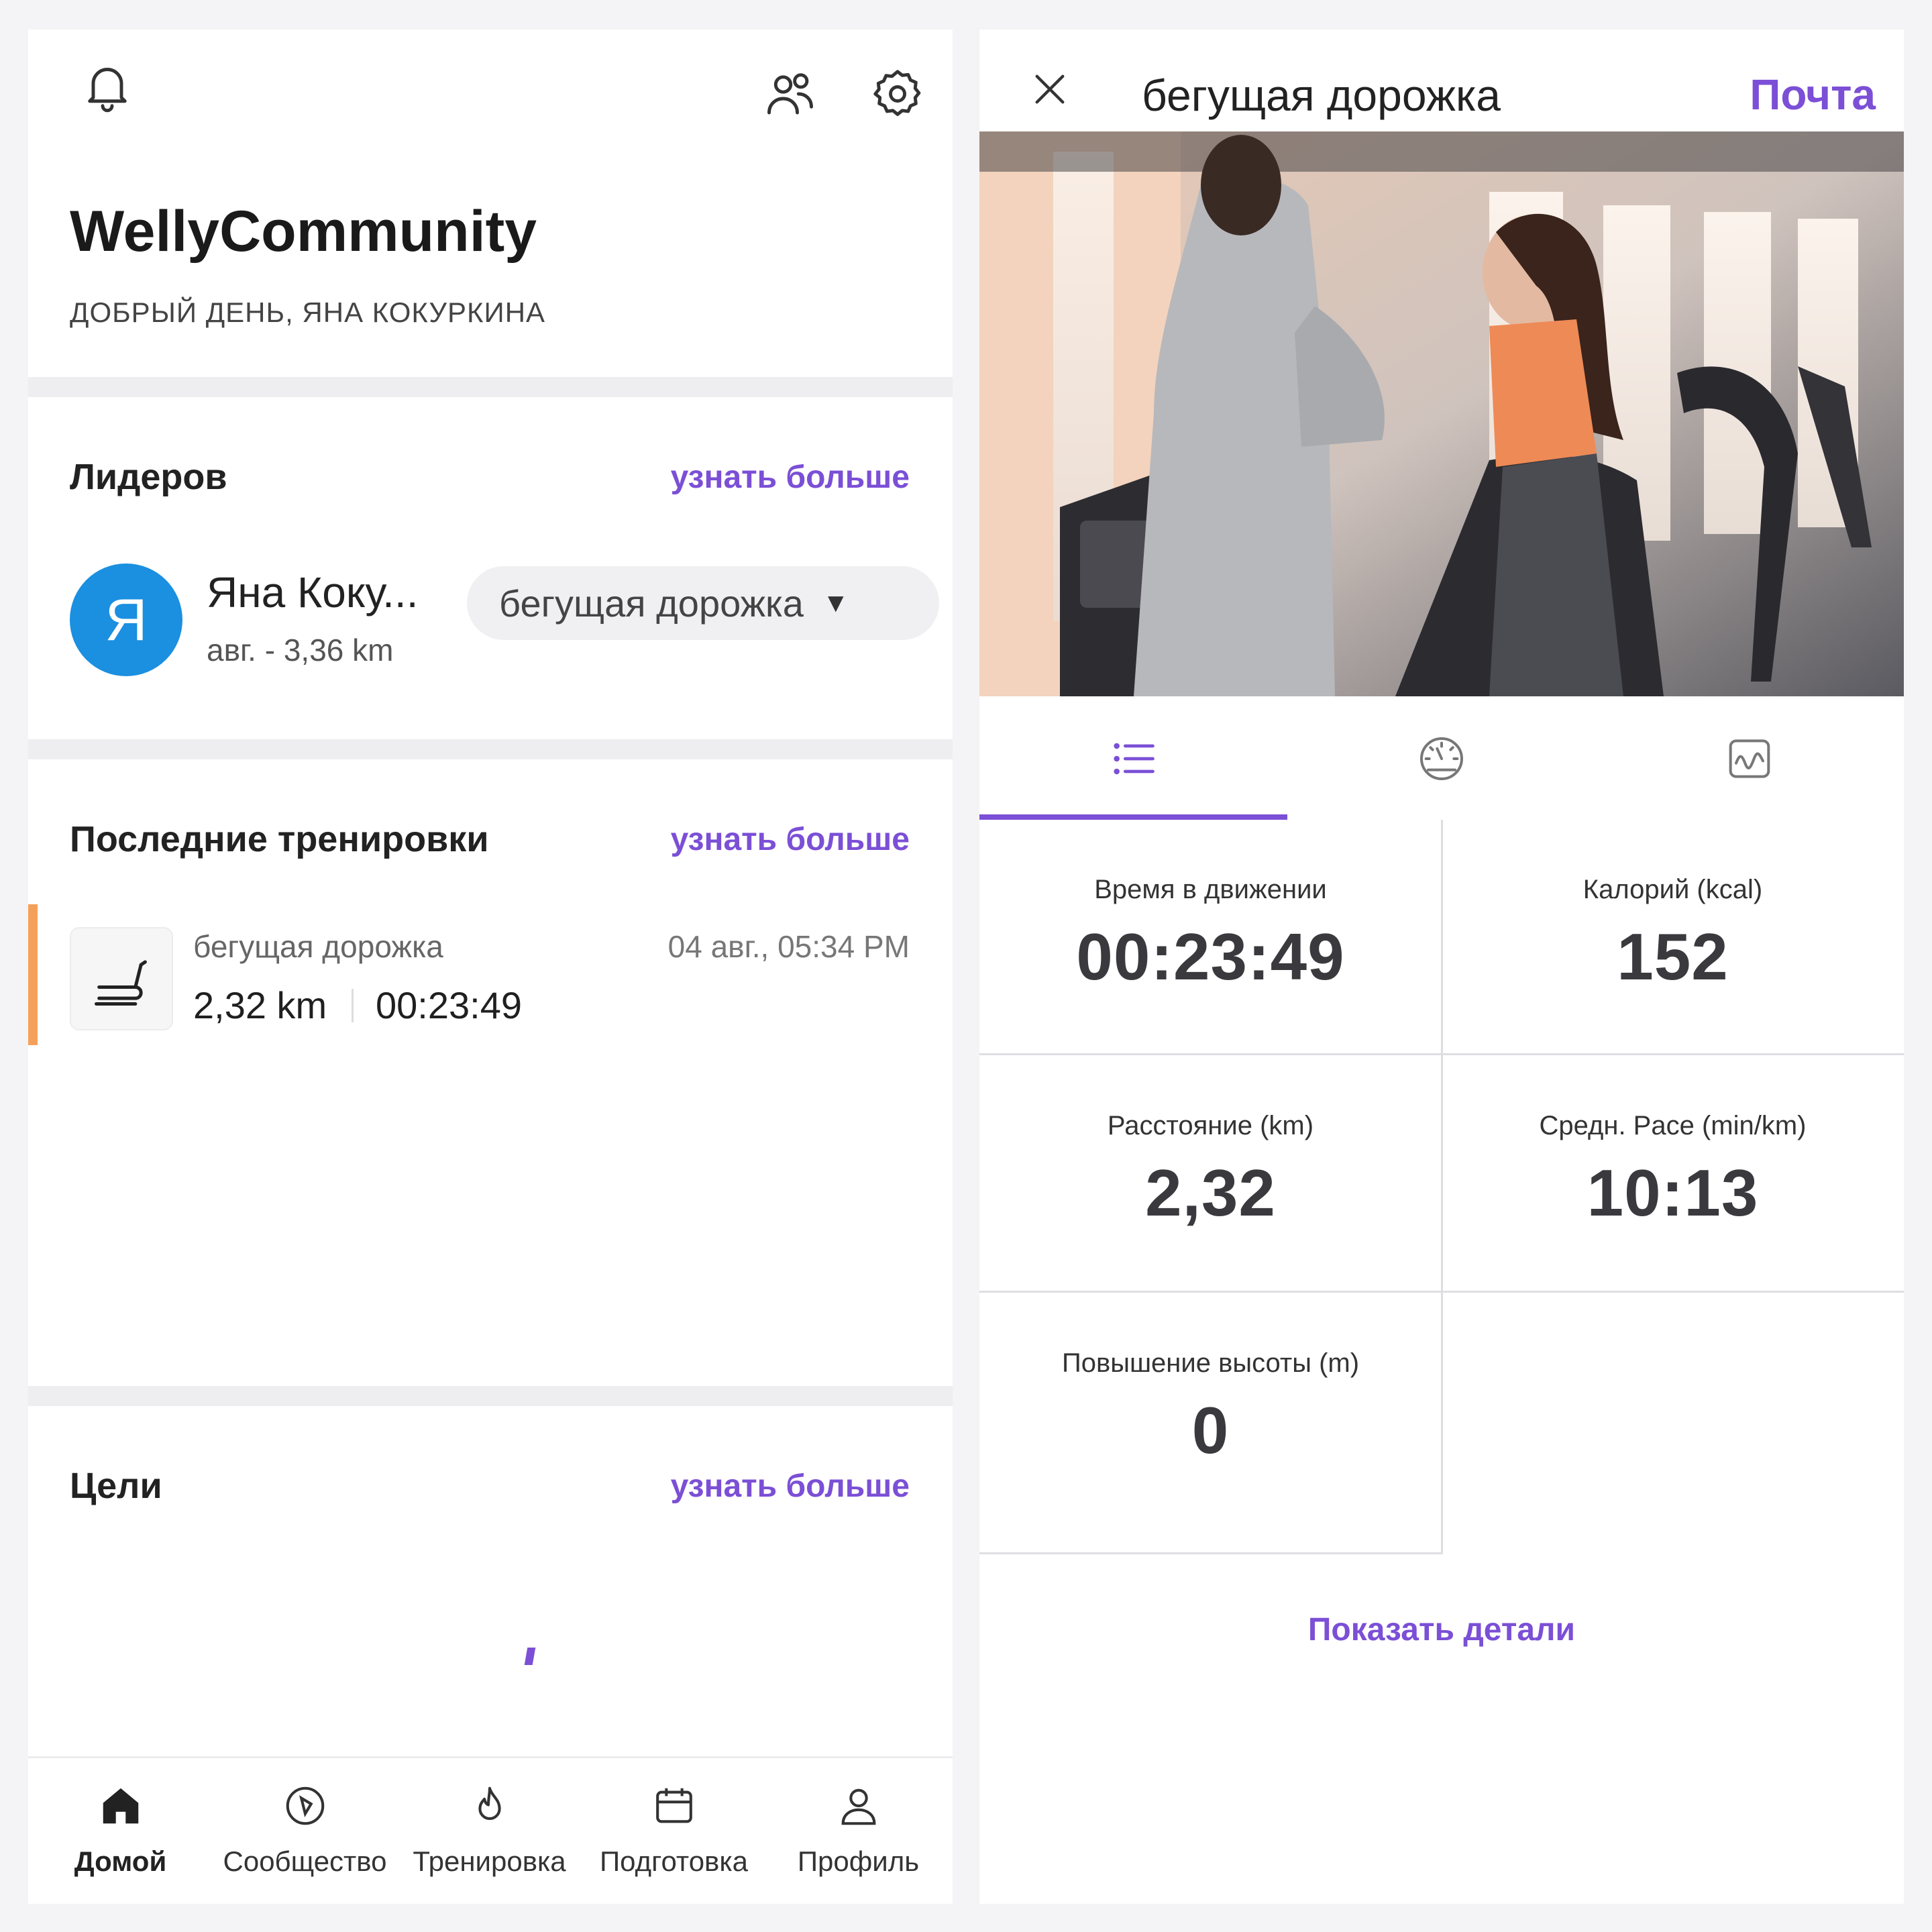 This screenshot has height=1932, width=1932. I want to click on user-icon, so click(858, 1807).